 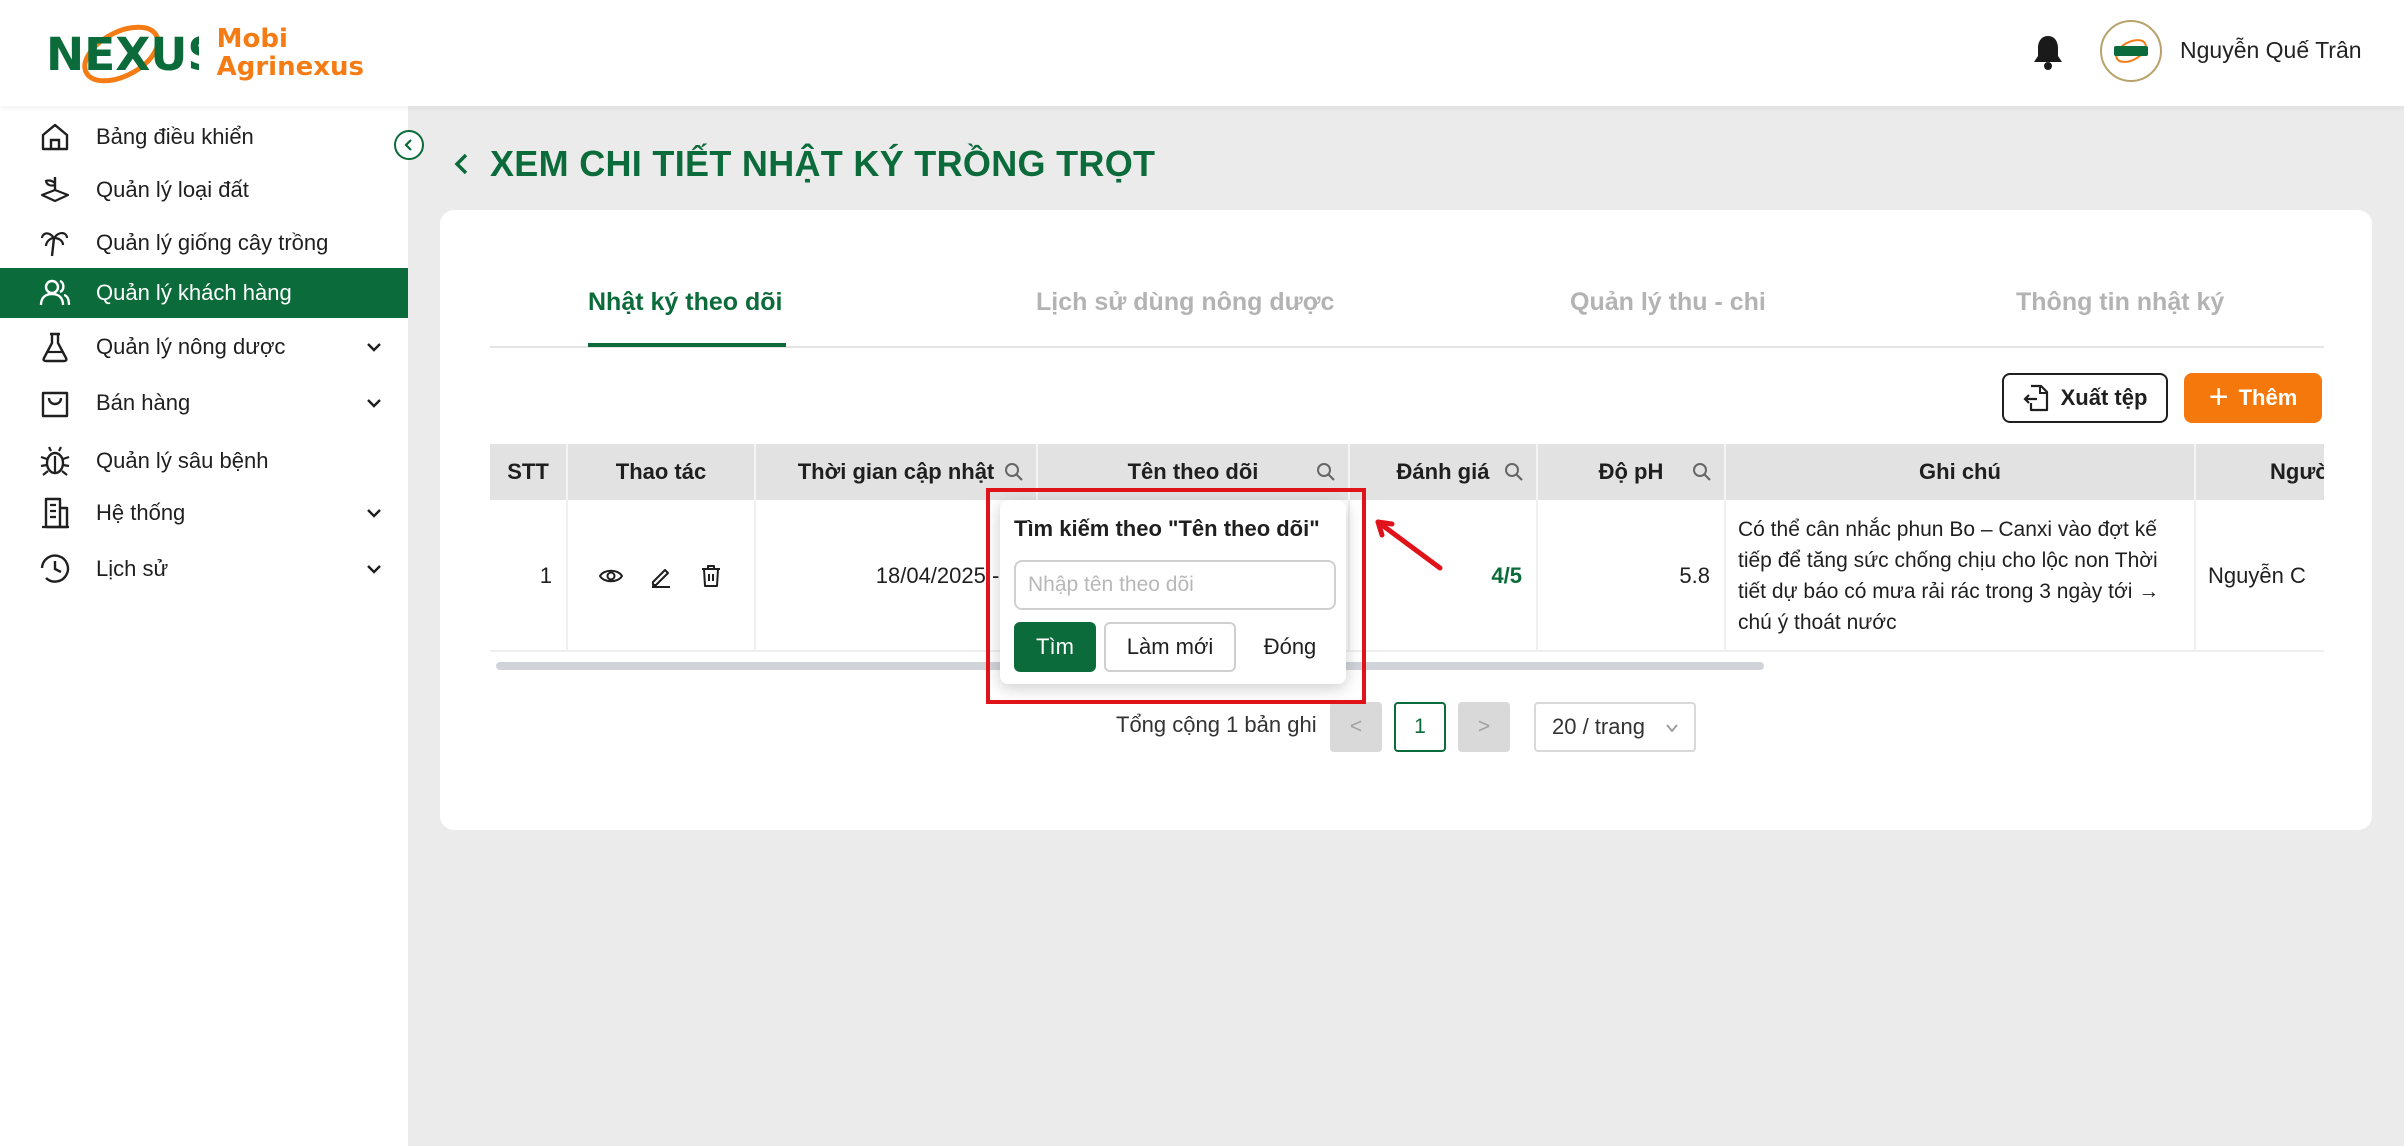 I want to click on file-export-icon, so click(x=2035, y=398).